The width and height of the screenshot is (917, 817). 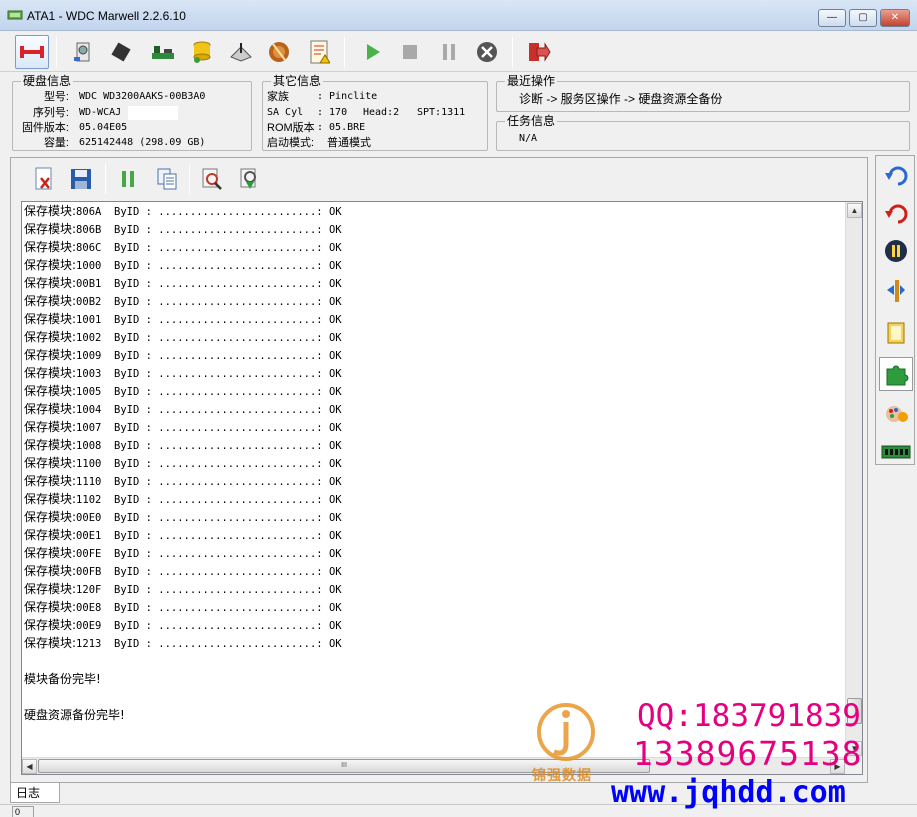 I want to click on scroll-left-icon: ◀, so click(x=29, y=766).